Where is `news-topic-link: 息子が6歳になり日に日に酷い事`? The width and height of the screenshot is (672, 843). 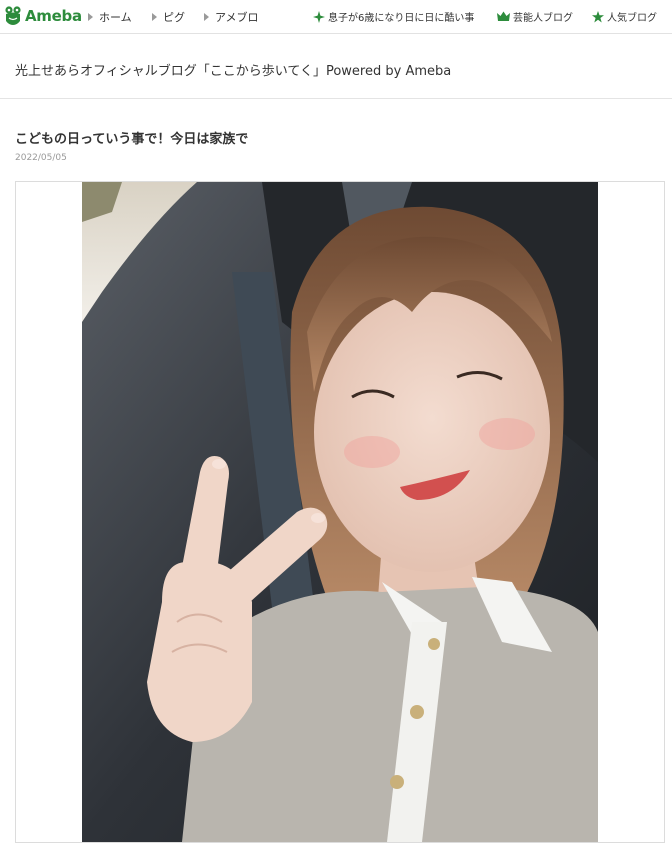
news-topic-link: 息子が6歳になり日に日に酷い事 is located at coordinates (393, 16).